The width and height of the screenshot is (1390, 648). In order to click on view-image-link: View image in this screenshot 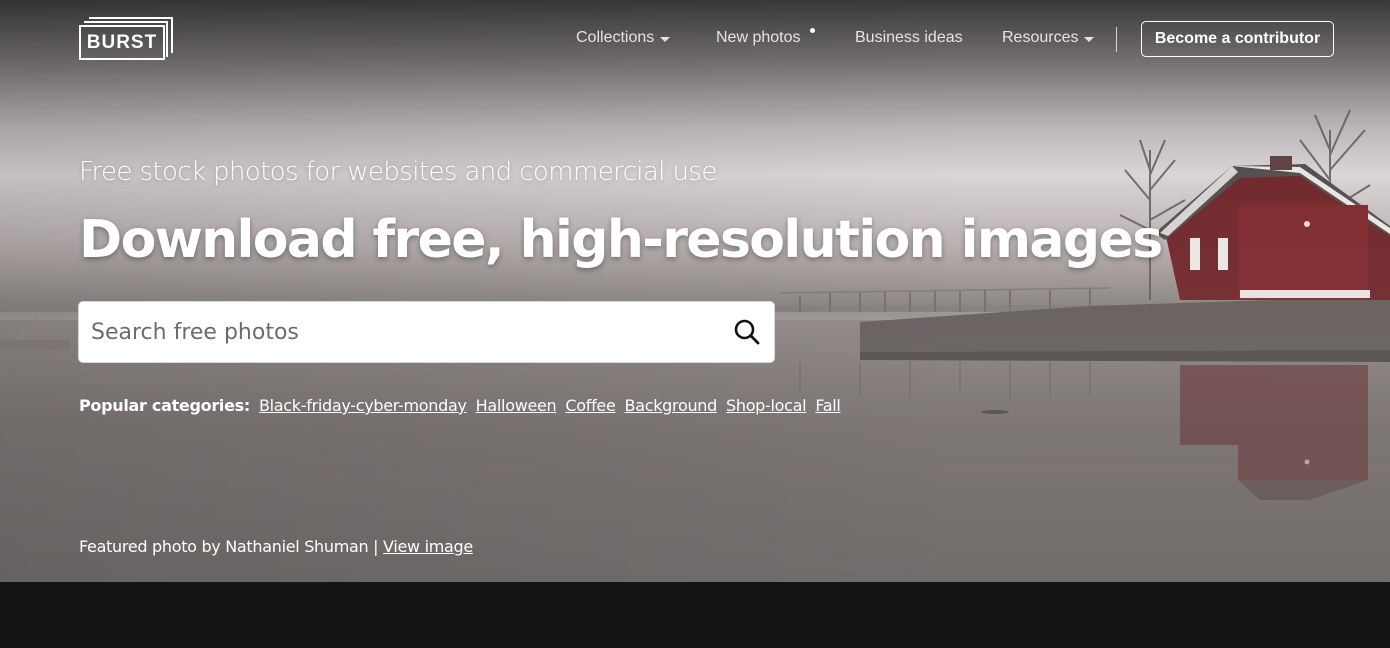, I will do `click(428, 546)`.